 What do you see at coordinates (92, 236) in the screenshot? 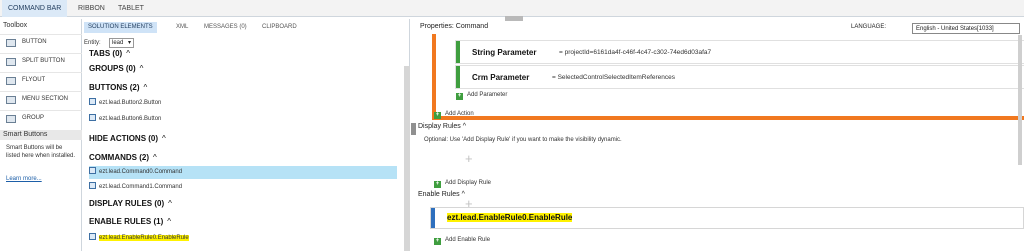
I see `enable-rule-icon` at bounding box center [92, 236].